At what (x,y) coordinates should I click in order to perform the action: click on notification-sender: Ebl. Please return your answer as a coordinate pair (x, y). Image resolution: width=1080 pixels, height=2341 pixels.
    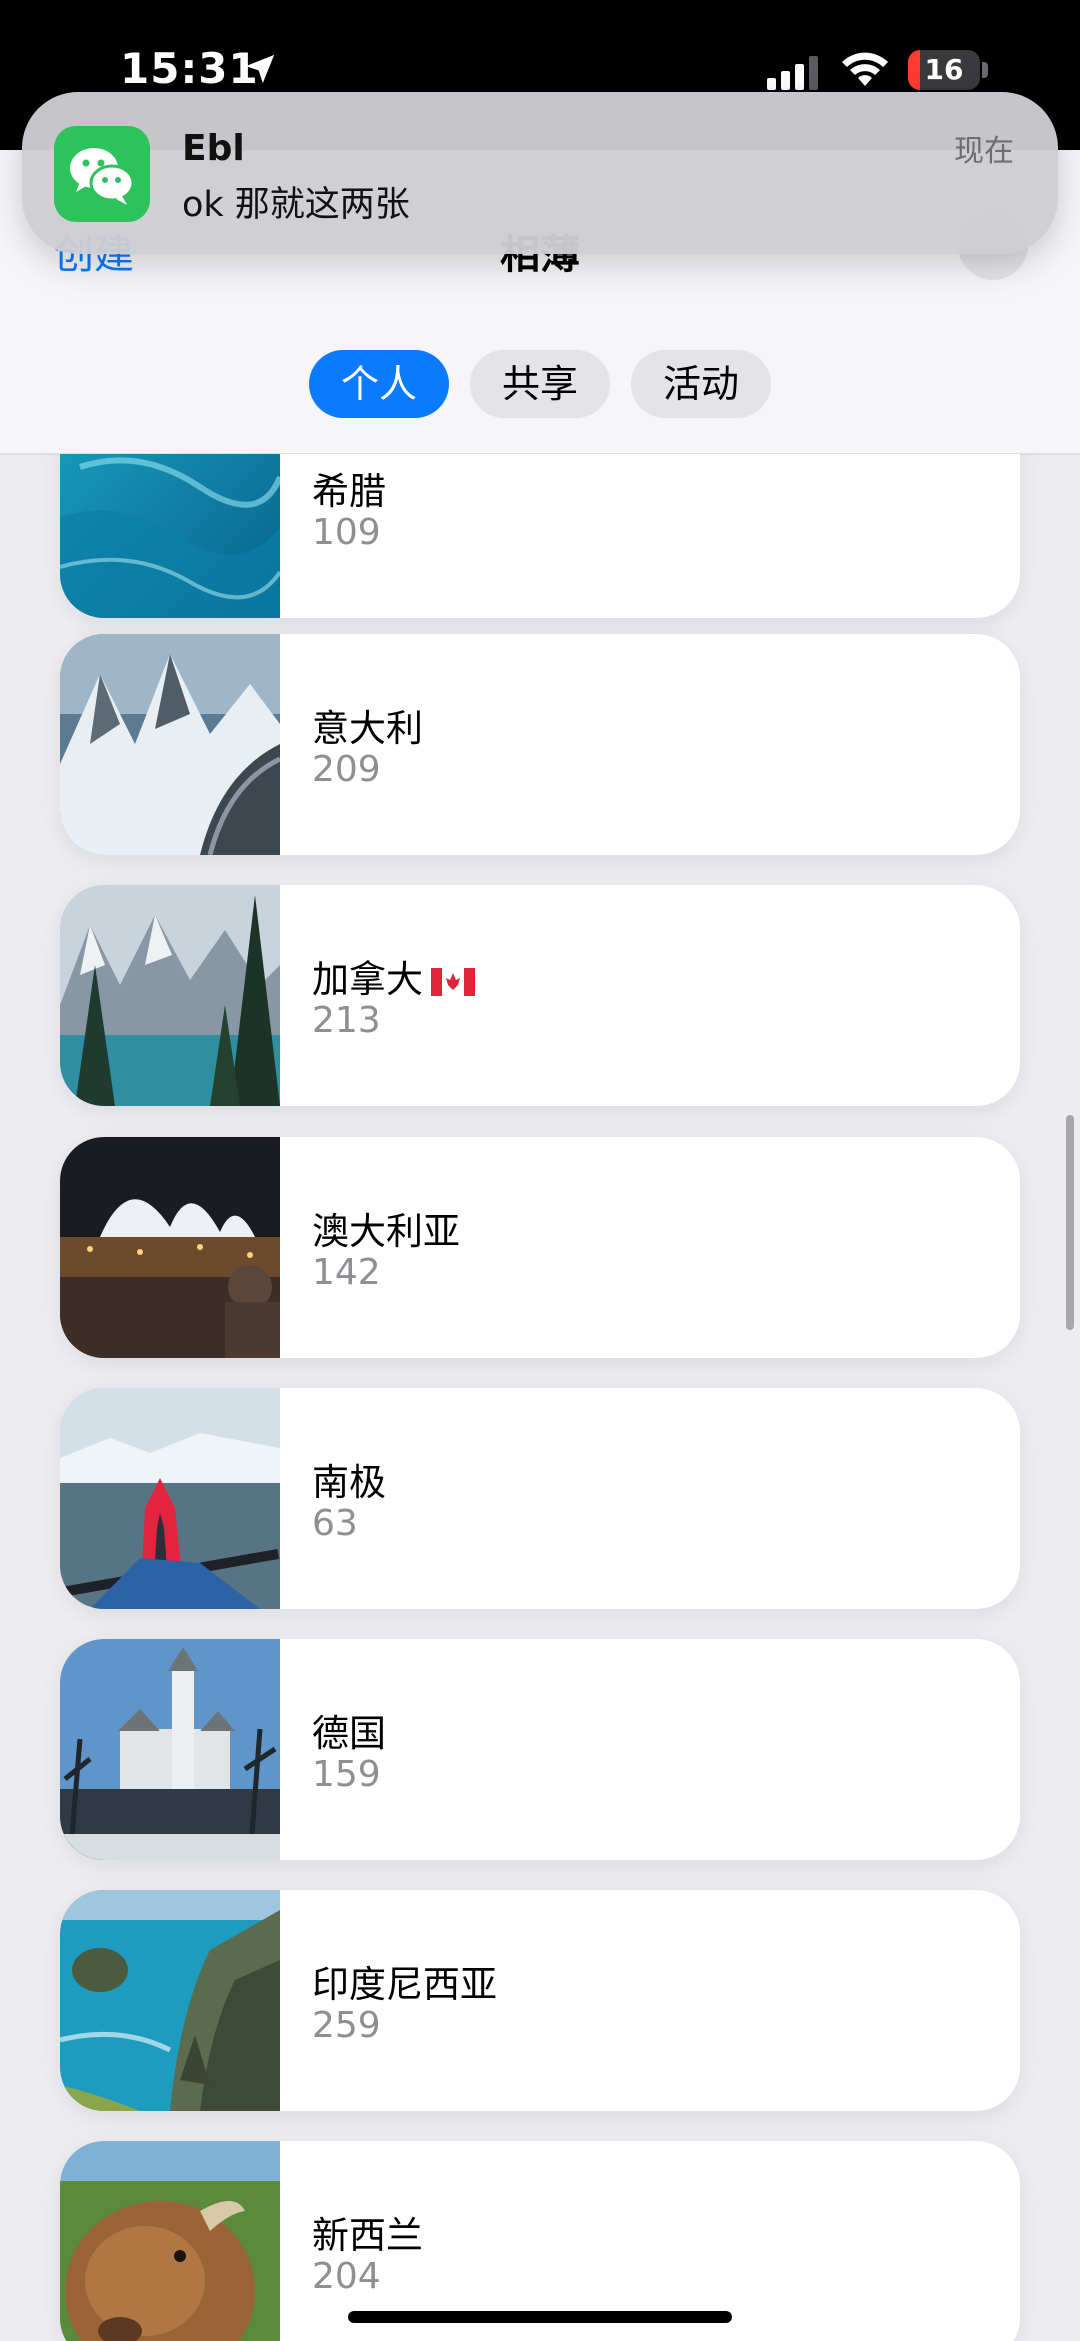
    Looking at the image, I should click on (213, 148).